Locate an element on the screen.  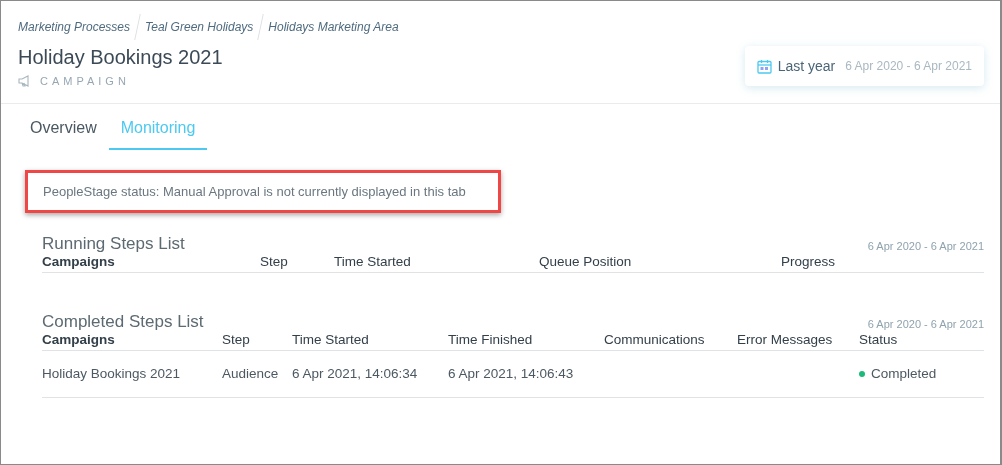
column-header: Time Finished is located at coordinates (491, 339).